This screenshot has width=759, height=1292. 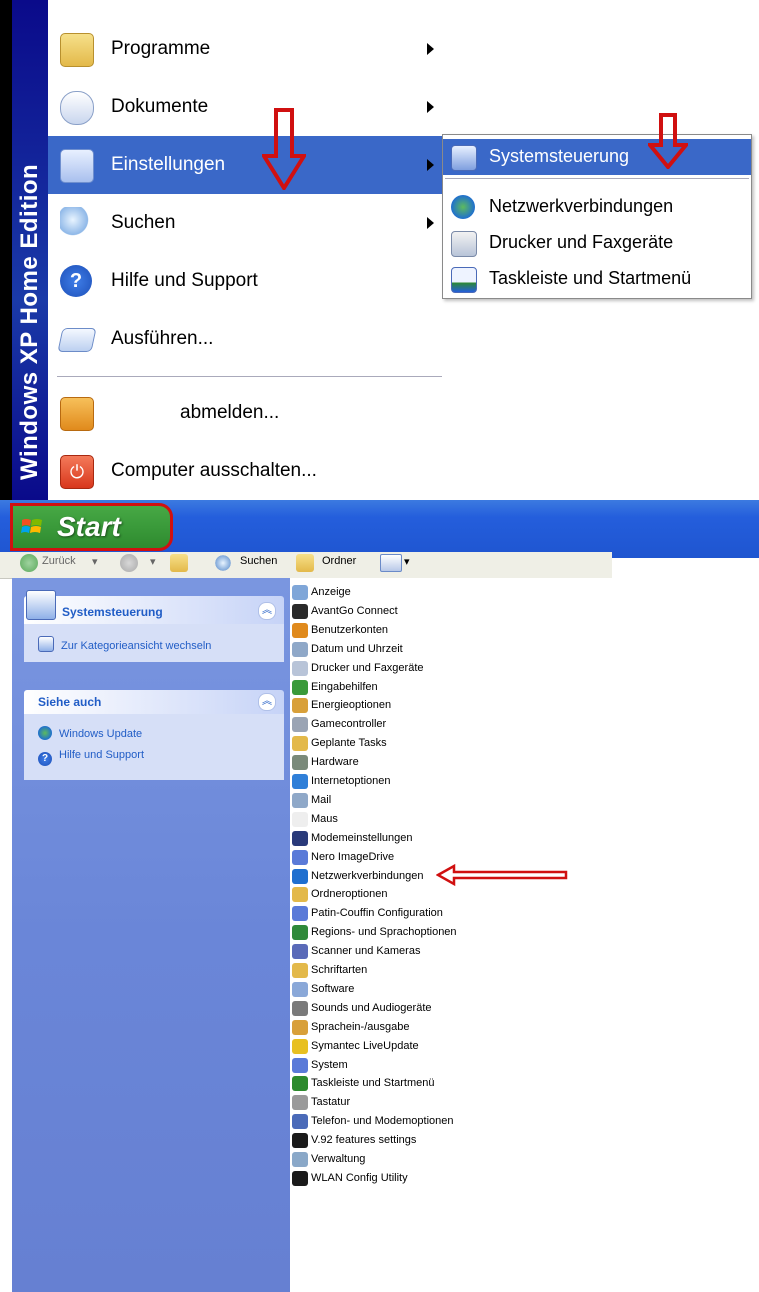 I want to click on search-button-label: Suchen, so click(x=258, y=561).